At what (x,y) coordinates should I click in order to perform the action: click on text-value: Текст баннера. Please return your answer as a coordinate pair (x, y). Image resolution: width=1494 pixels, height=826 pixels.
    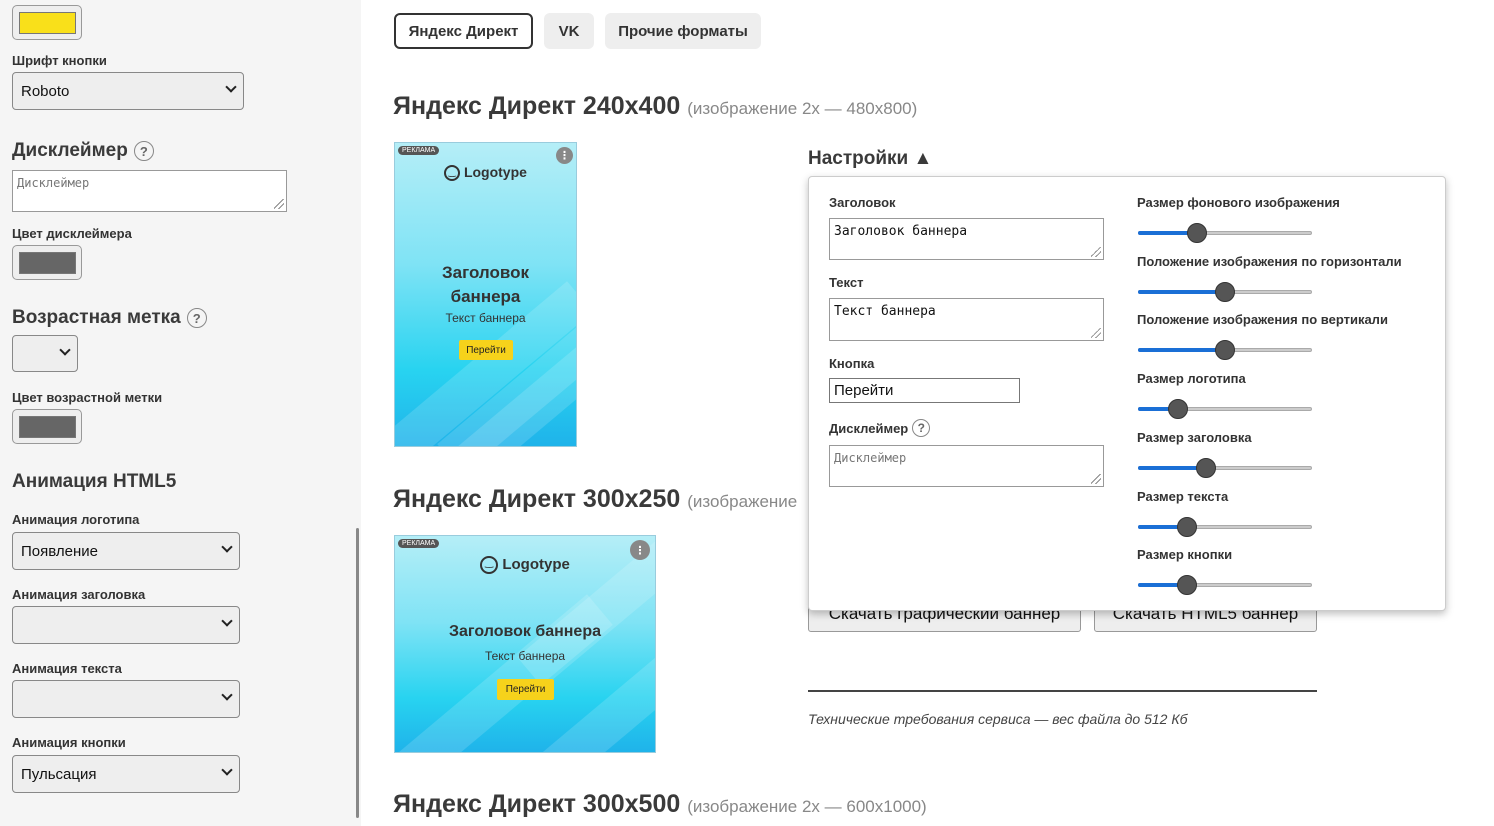
    Looking at the image, I should click on (885, 311).